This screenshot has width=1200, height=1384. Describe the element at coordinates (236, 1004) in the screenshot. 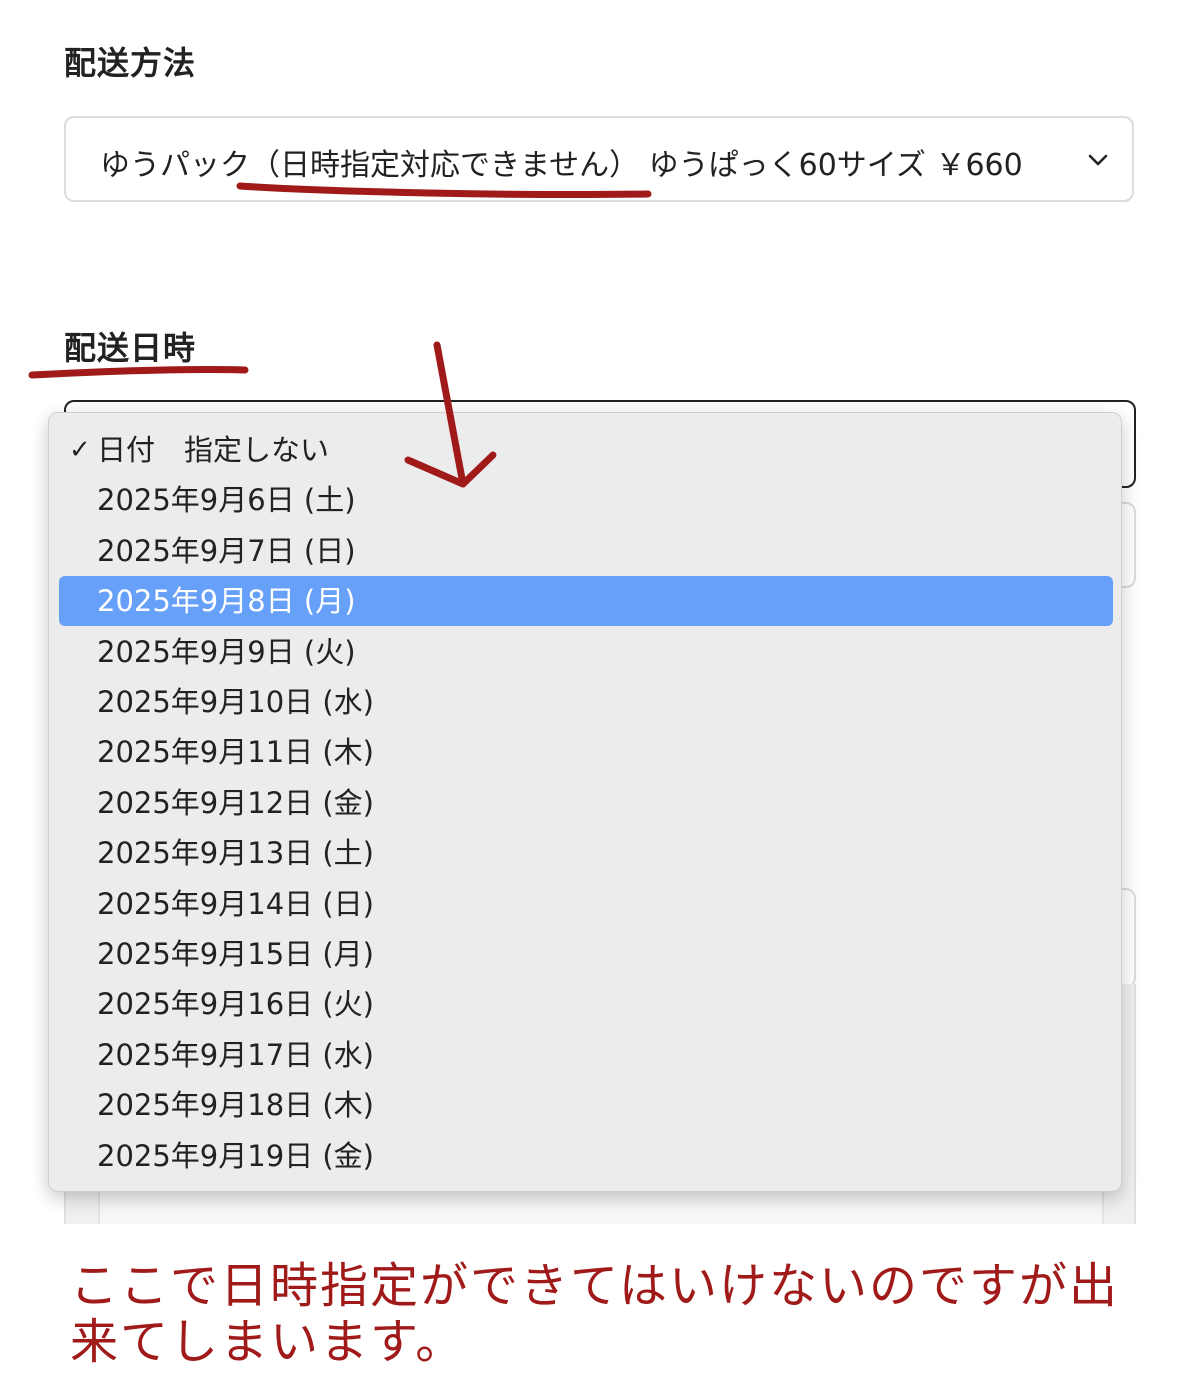

I see `date-option-label: 2025年9月16日 (火)` at that location.